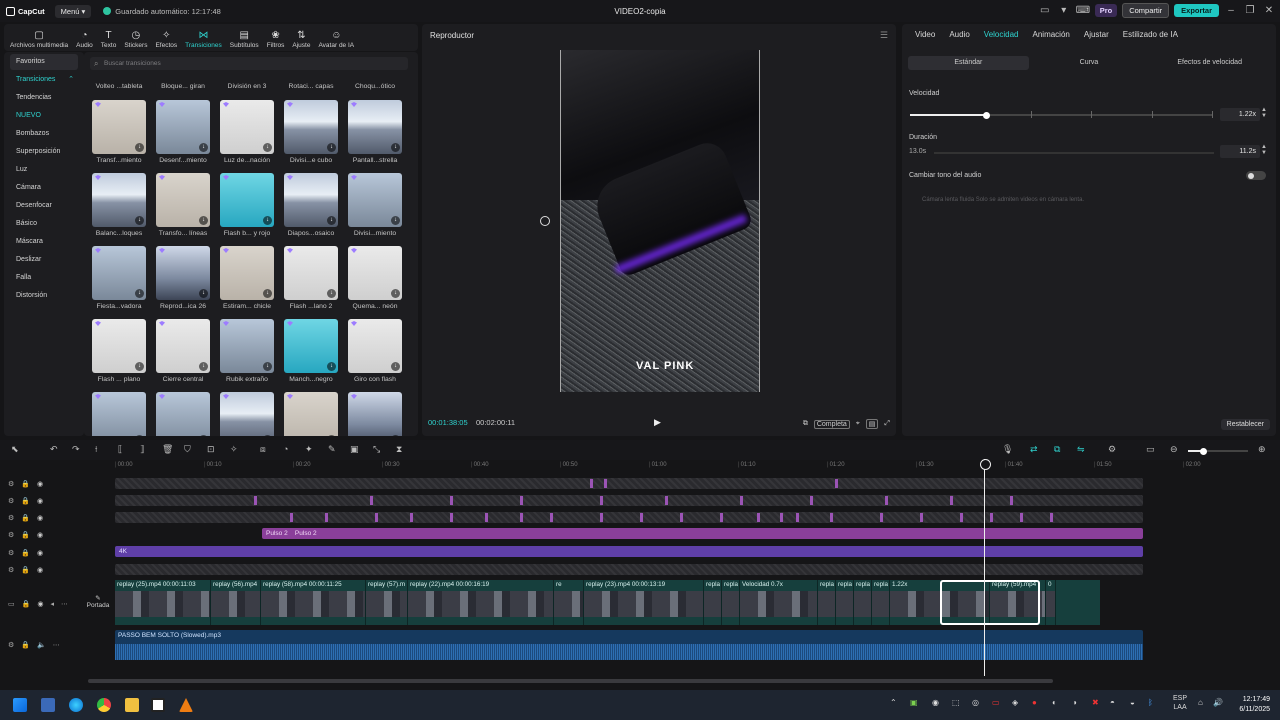 The height and width of the screenshot is (720, 1280). What do you see at coordinates (1174, 449) in the screenshot?
I see `zoom-out-icon: ⊖` at bounding box center [1174, 449].